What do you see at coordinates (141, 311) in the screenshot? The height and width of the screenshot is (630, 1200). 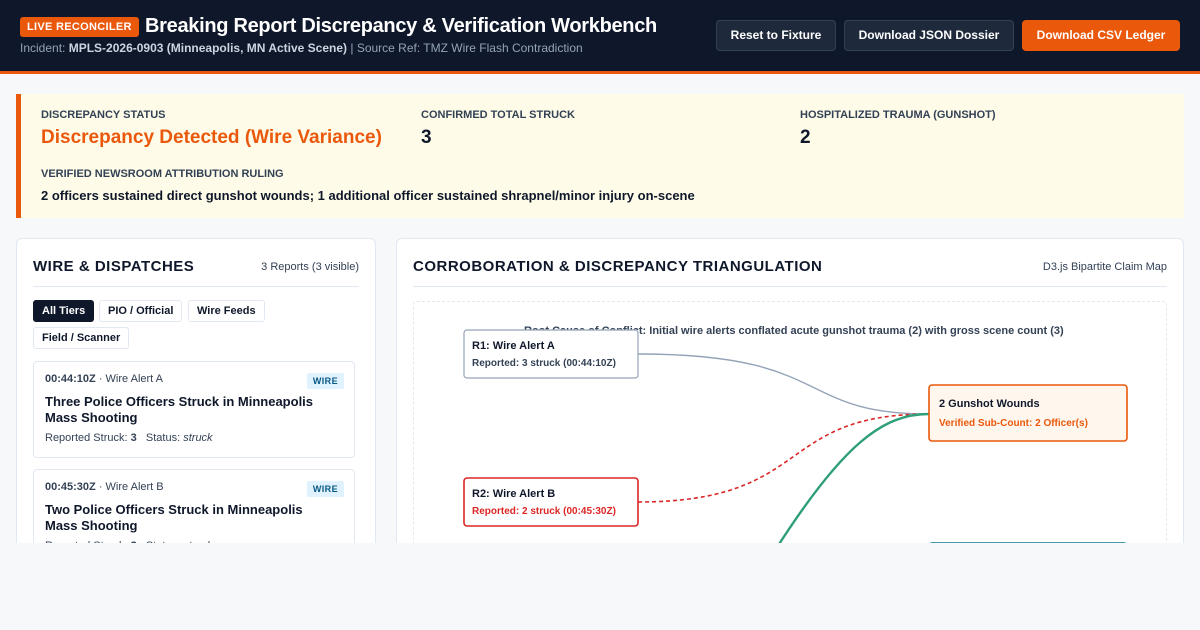 I see `filter-pio-official: PIO / Official` at bounding box center [141, 311].